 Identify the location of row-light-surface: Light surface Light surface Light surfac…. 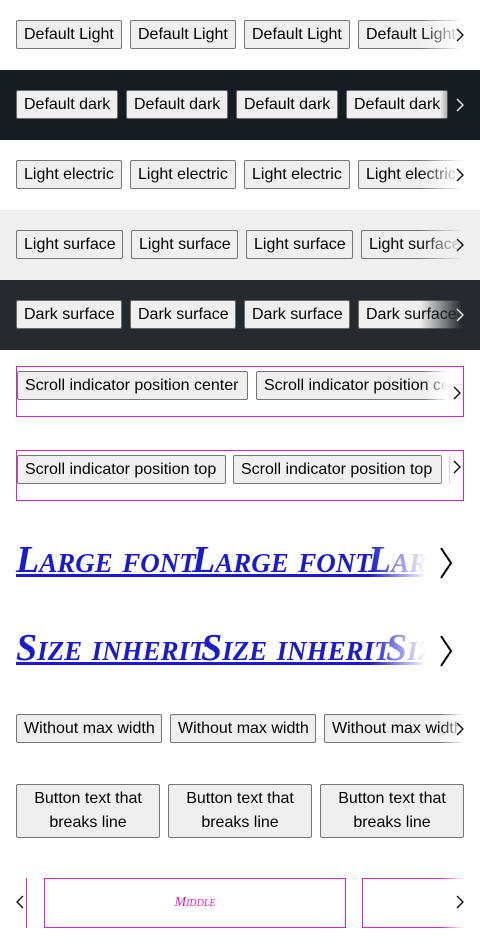
(240, 245).